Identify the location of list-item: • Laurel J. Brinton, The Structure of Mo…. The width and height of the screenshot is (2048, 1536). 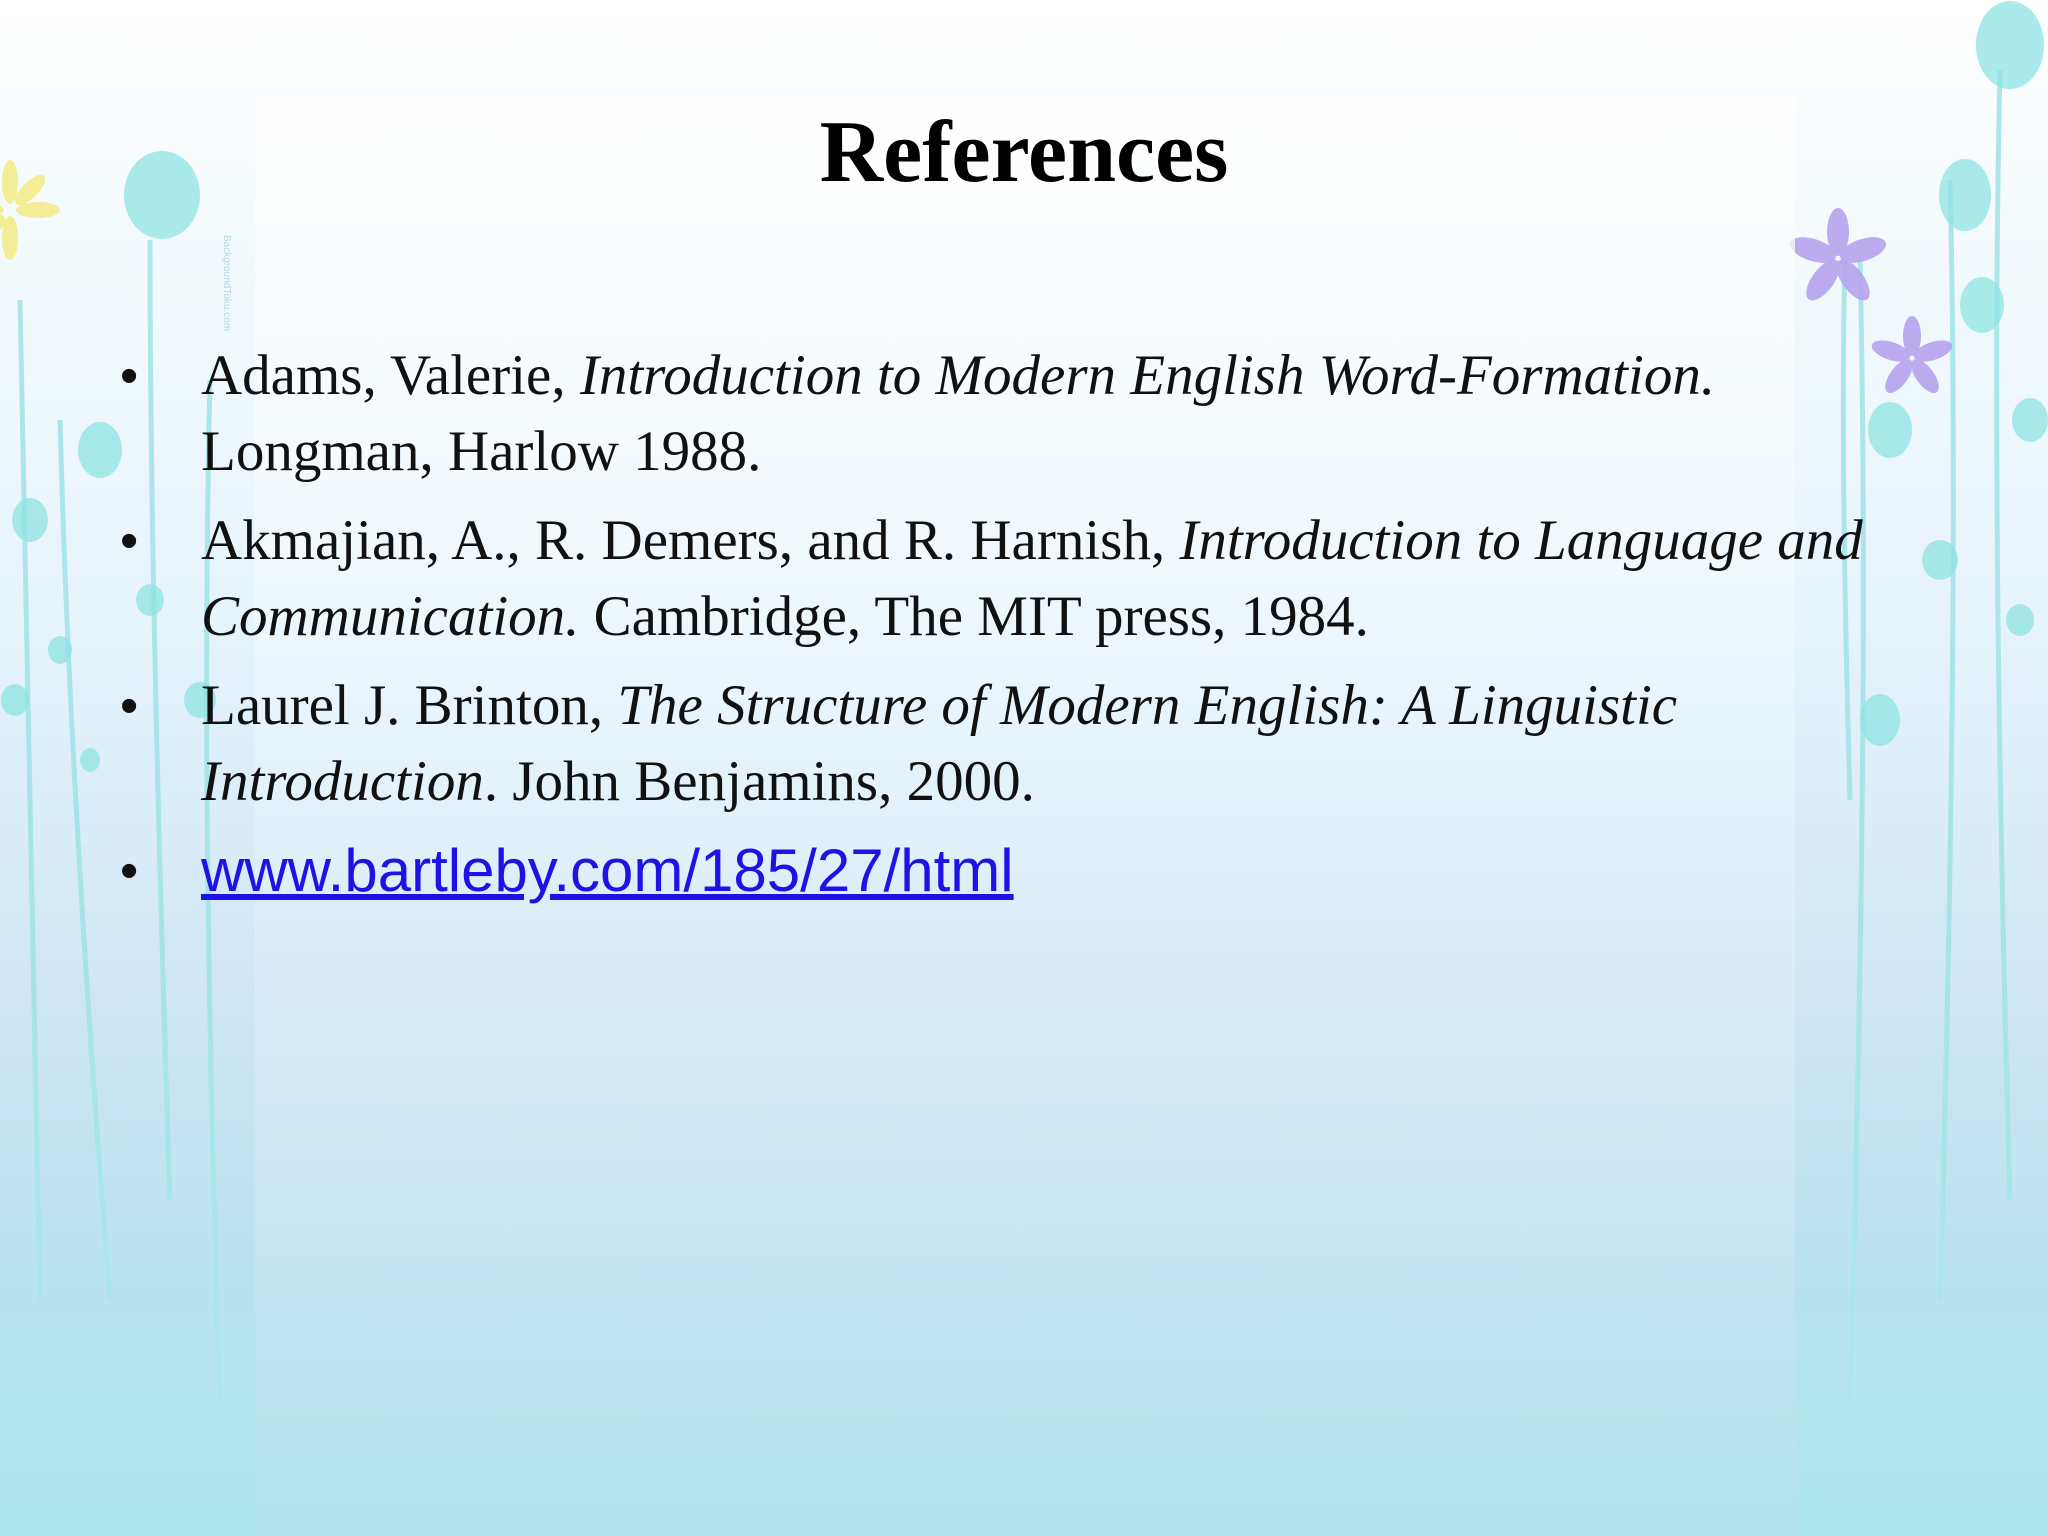
(1035, 744).